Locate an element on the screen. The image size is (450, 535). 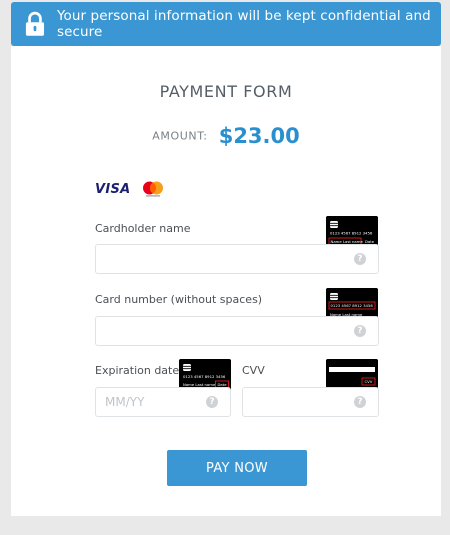
expiration-field: ? is located at coordinates (163, 402).